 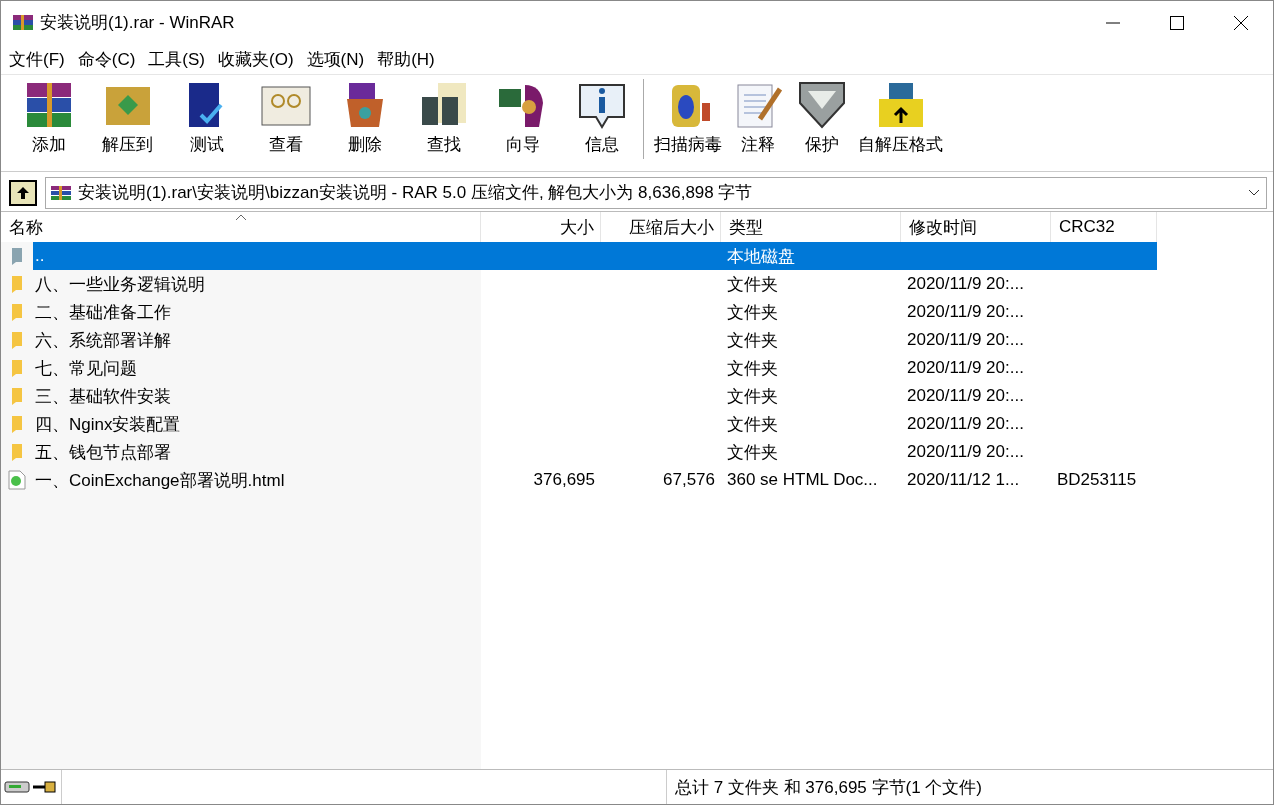 What do you see at coordinates (595, 256) in the screenshot?
I see `file-row: .. 本地磁盘` at bounding box center [595, 256].